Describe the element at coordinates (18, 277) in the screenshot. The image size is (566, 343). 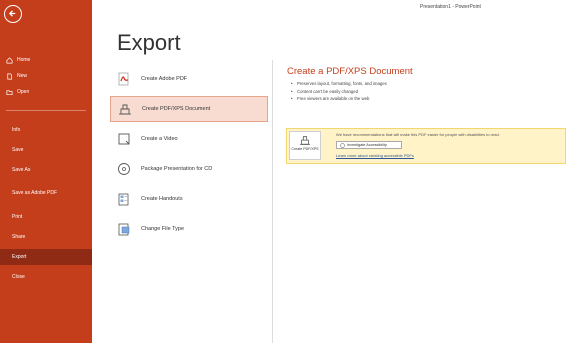
I see `nav-label: Close` at that location.